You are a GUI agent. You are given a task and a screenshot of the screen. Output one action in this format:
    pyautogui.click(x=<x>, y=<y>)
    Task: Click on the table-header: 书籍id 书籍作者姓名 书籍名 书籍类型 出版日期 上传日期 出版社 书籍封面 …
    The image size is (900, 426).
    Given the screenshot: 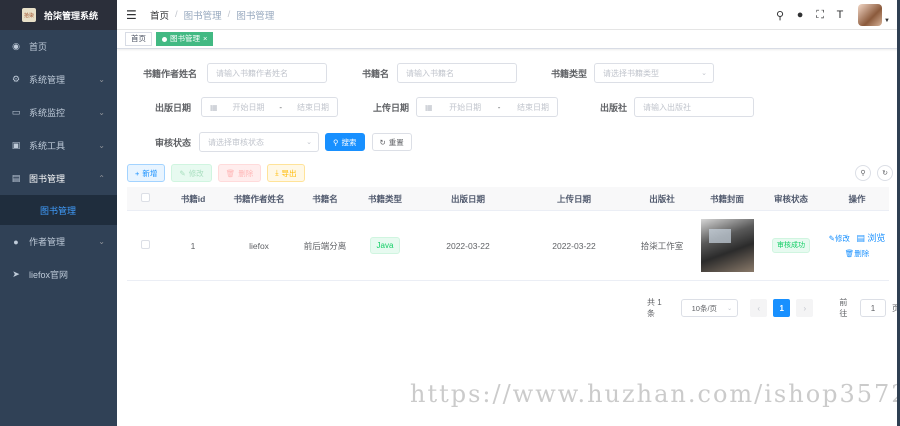 What is the action you would take?
    pyautogui.click(x=508, y=199)
    